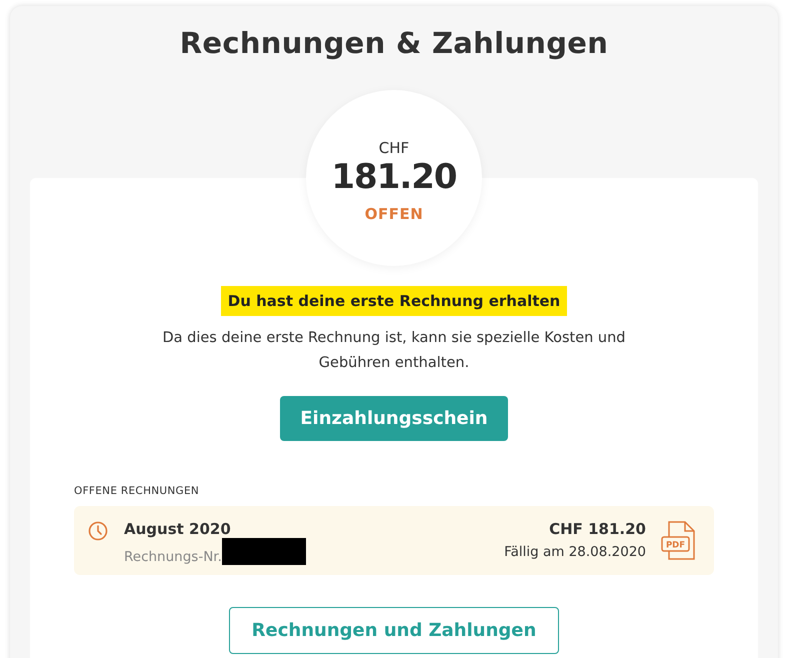 Image resolution: width=788 pixels, height=658 pixels. Describe the element at coordinates (597, 529) in the screenshot. I see `invoice-amount: CHF 181.20` at that location.